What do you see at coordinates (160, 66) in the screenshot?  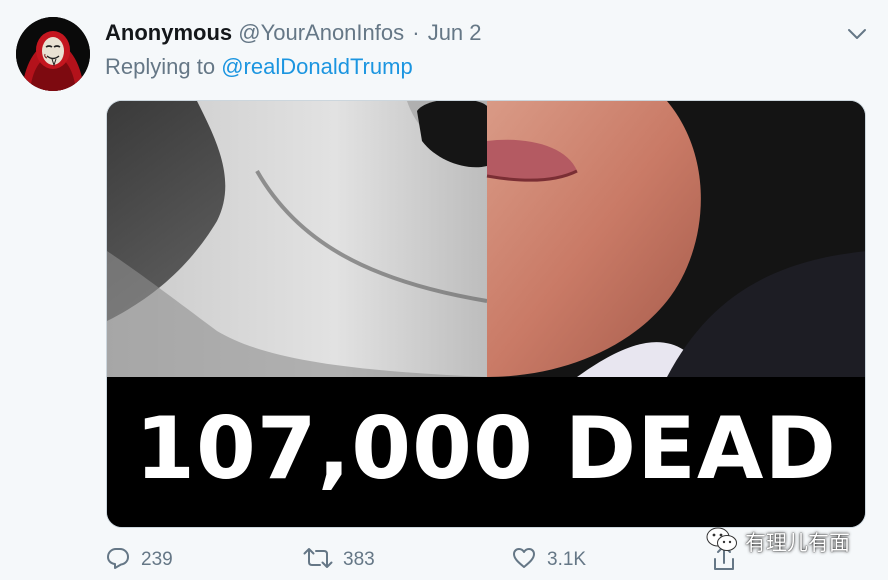 I see `reply-prefix: Replying to` at bounding box center [160, 66].